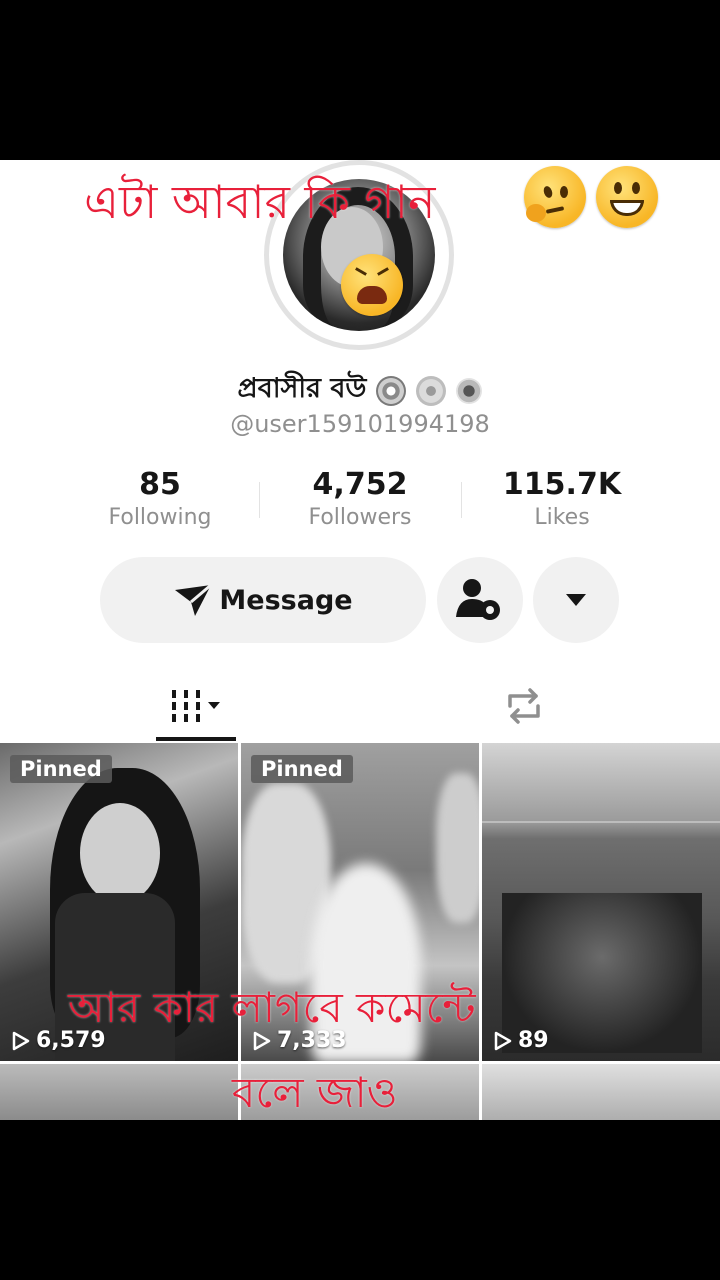 Image resolution: width=720 pixels, height=1280 pixels. I want to click on bottom-caption-line1: আর কার লাগবে কমেন্টে, so click(272, 1007).